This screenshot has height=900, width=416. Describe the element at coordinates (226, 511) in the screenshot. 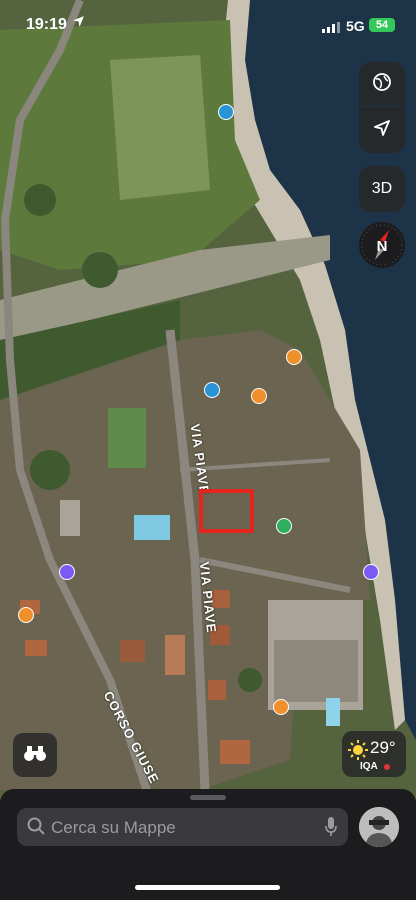

I see `highlighted-area` at that location.